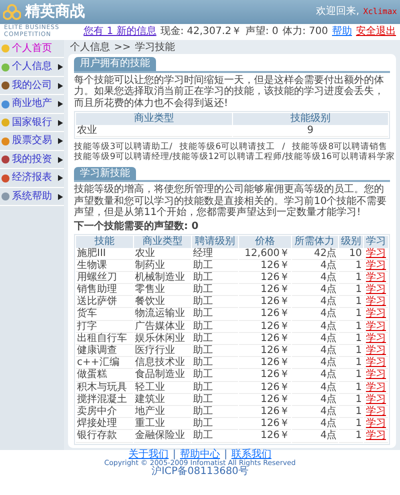 This screenshot has width=400, height=495. I want to click on table-cell: 物流运输业, so click(163, 315).